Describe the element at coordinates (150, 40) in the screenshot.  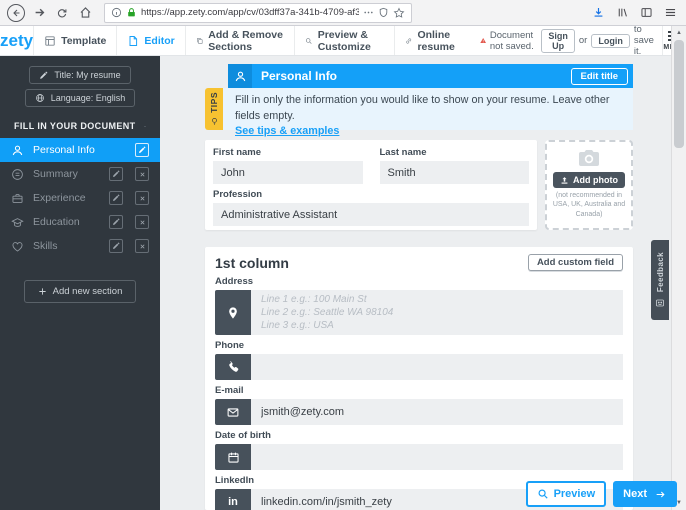
I see `nav-editor: Editor` at that location.